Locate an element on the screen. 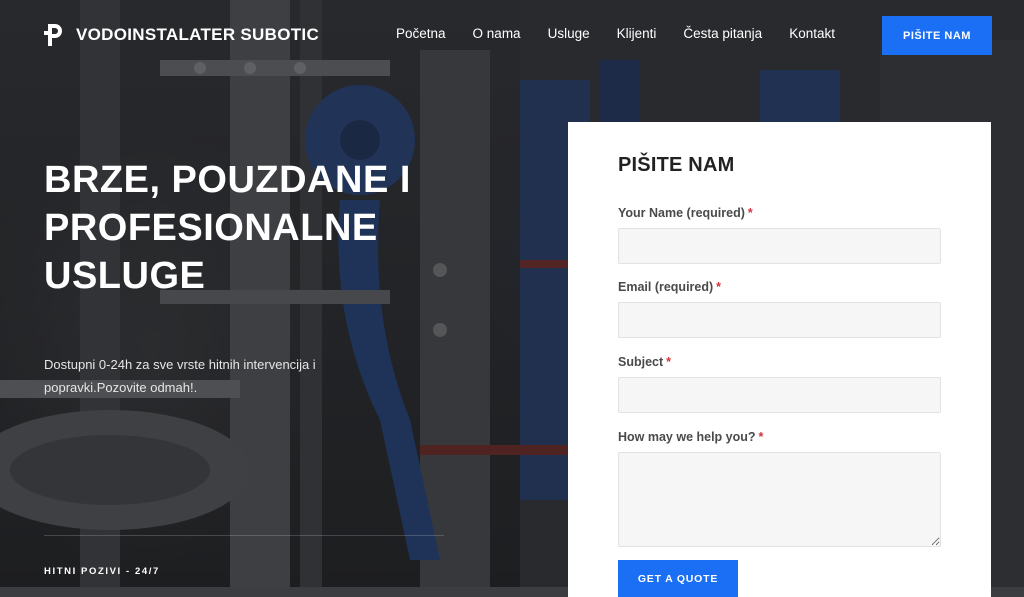  hero-divider is located at coordinates (244, 535).